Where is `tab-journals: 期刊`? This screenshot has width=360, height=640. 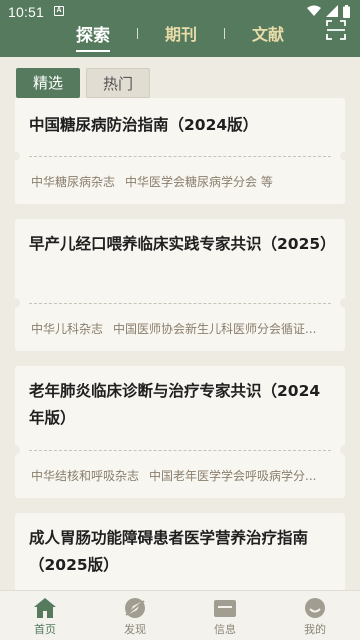
tab-journals: 期刊 is located at coordinates (181, 33).